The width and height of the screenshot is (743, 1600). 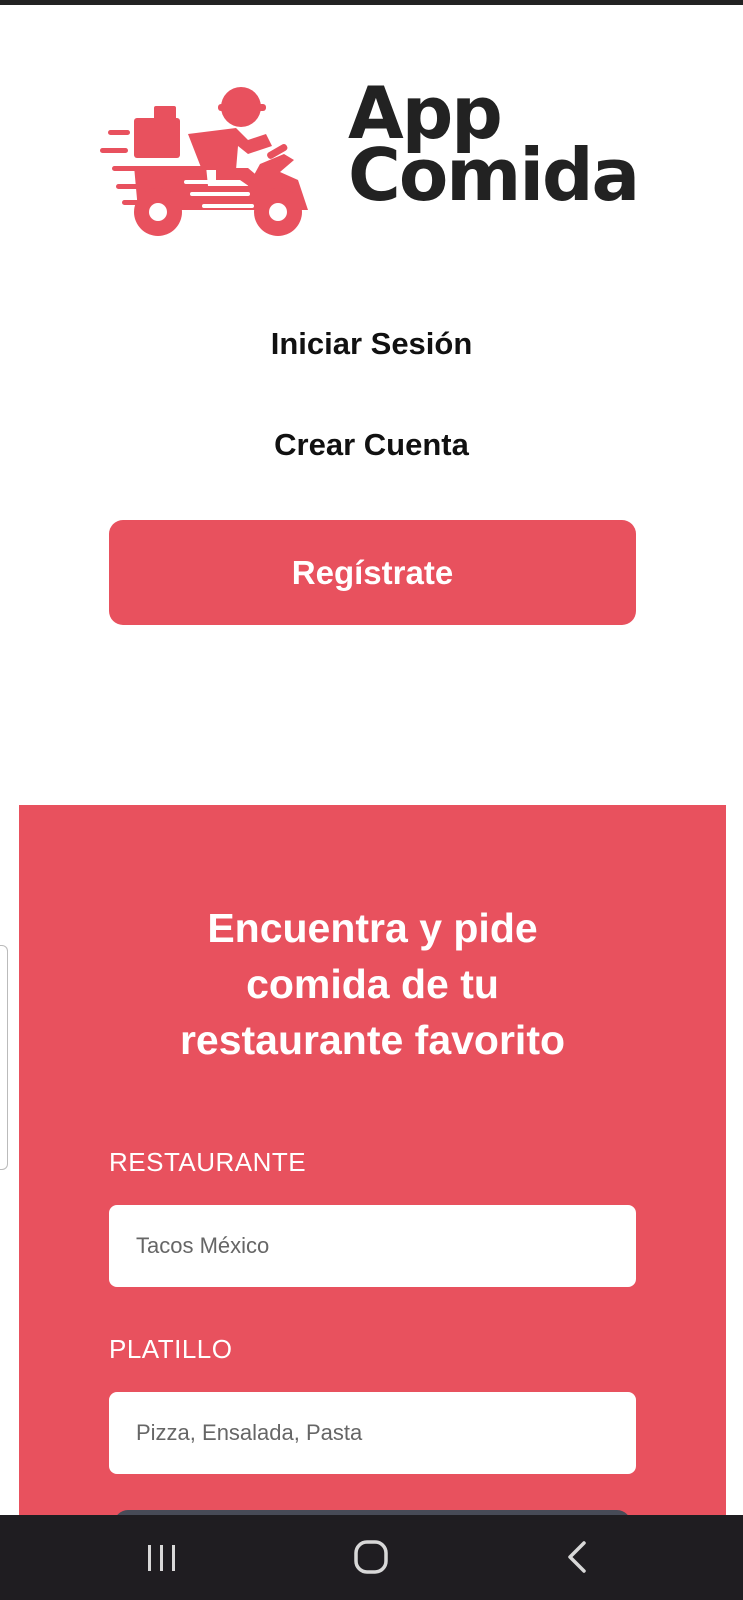 What do you see at coordinates (372, 1040) in the screenshot?
I see `search-heading-line3: restaurante favorito` at bounding box center [372, 1040].